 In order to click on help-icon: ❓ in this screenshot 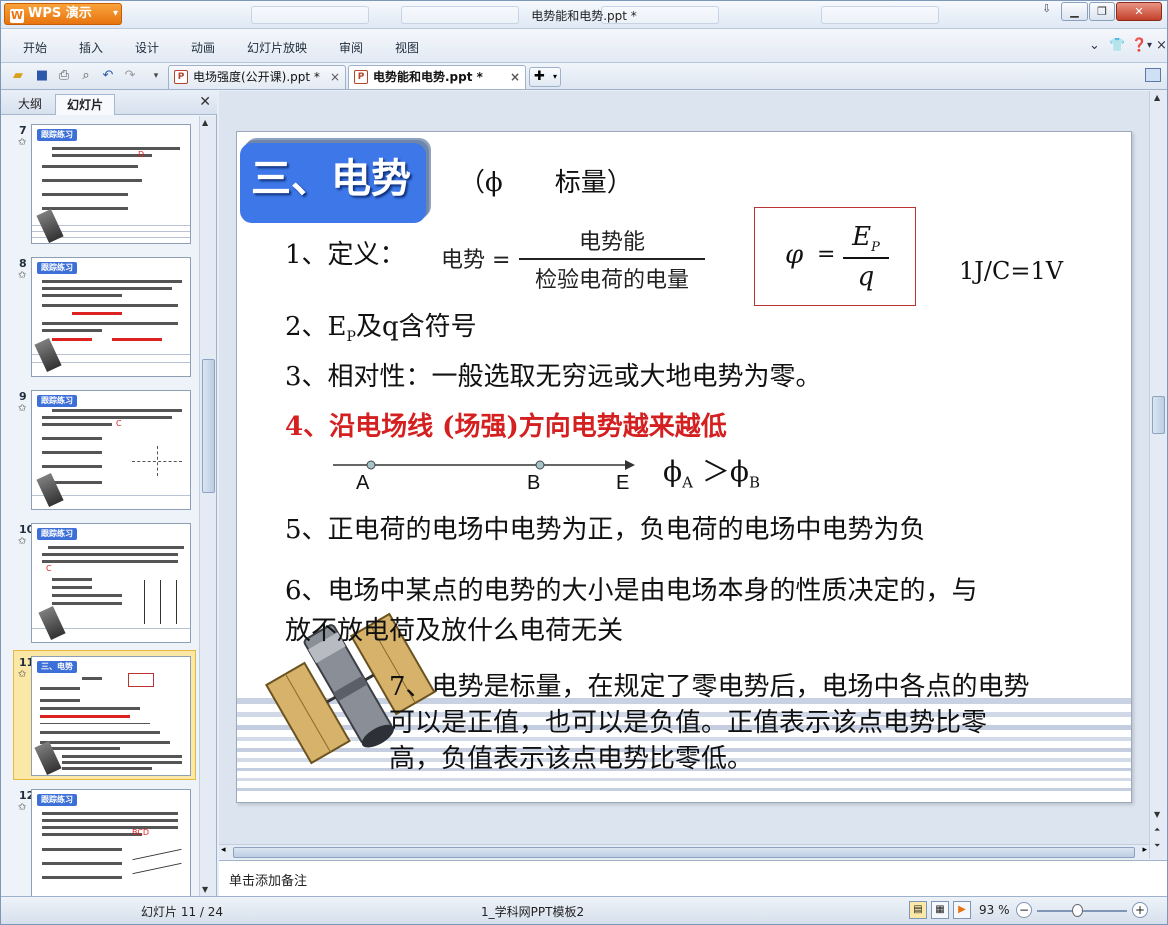, I will do `click(1139, 45)`.